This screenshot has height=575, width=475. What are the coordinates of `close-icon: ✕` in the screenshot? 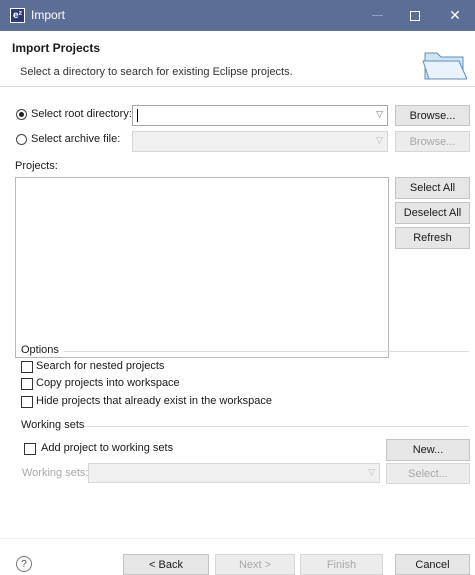 It's located at (455, 15).